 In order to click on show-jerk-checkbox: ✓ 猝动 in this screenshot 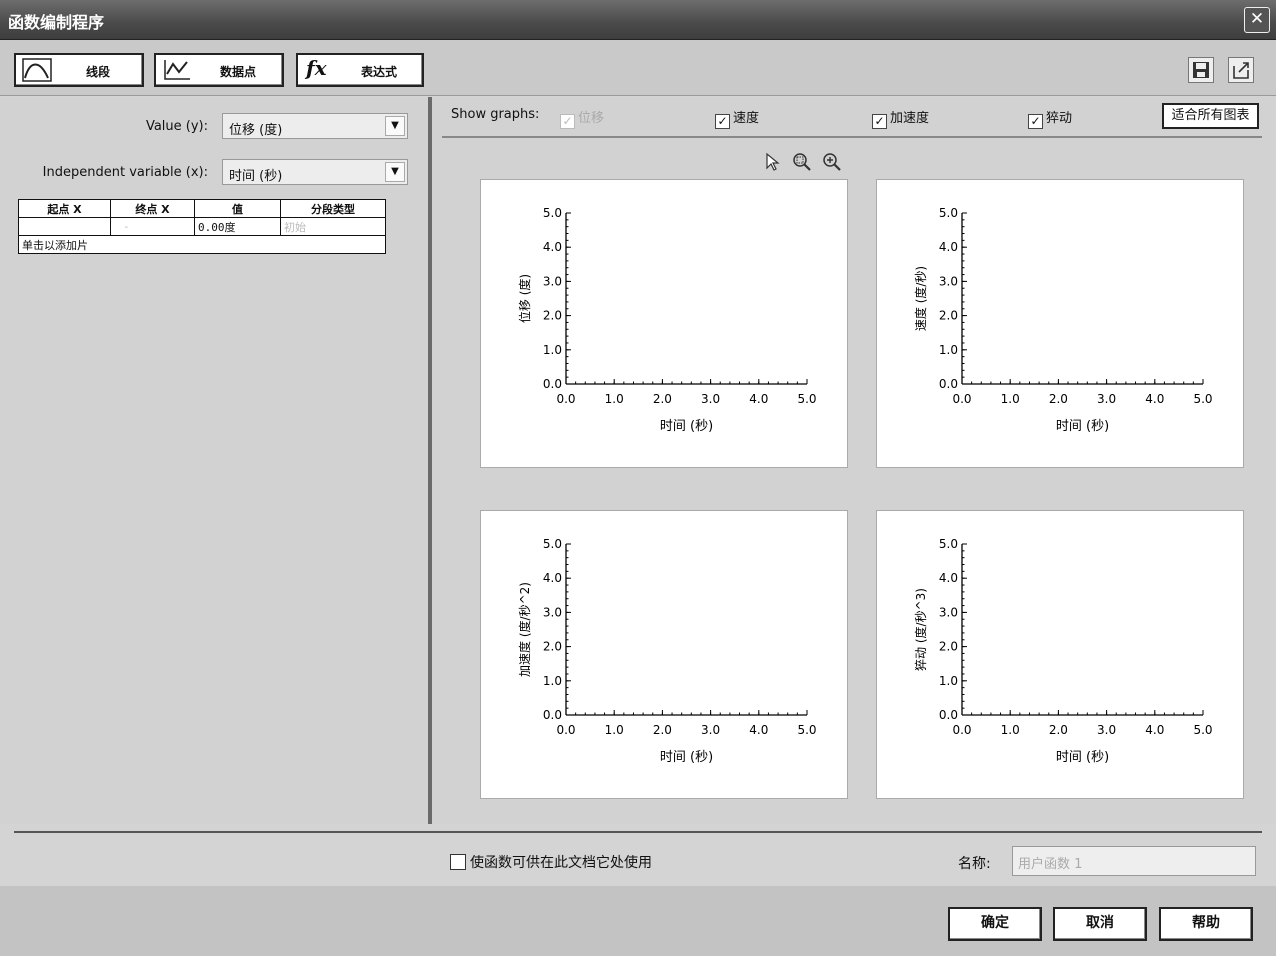, I will do `click(1050, 118)`.